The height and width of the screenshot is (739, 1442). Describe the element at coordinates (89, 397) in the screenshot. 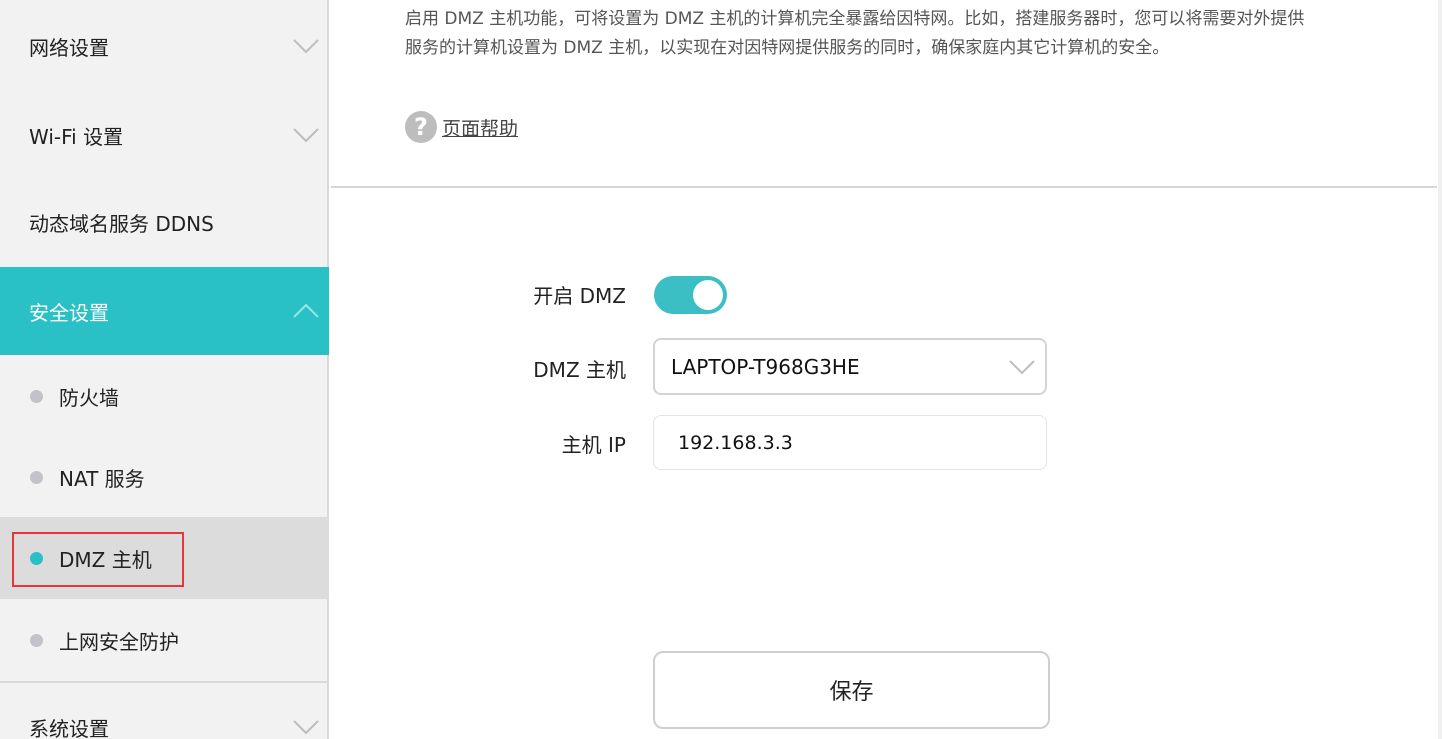

I see `sidebar-subitem-label: 防火墙` at that location.